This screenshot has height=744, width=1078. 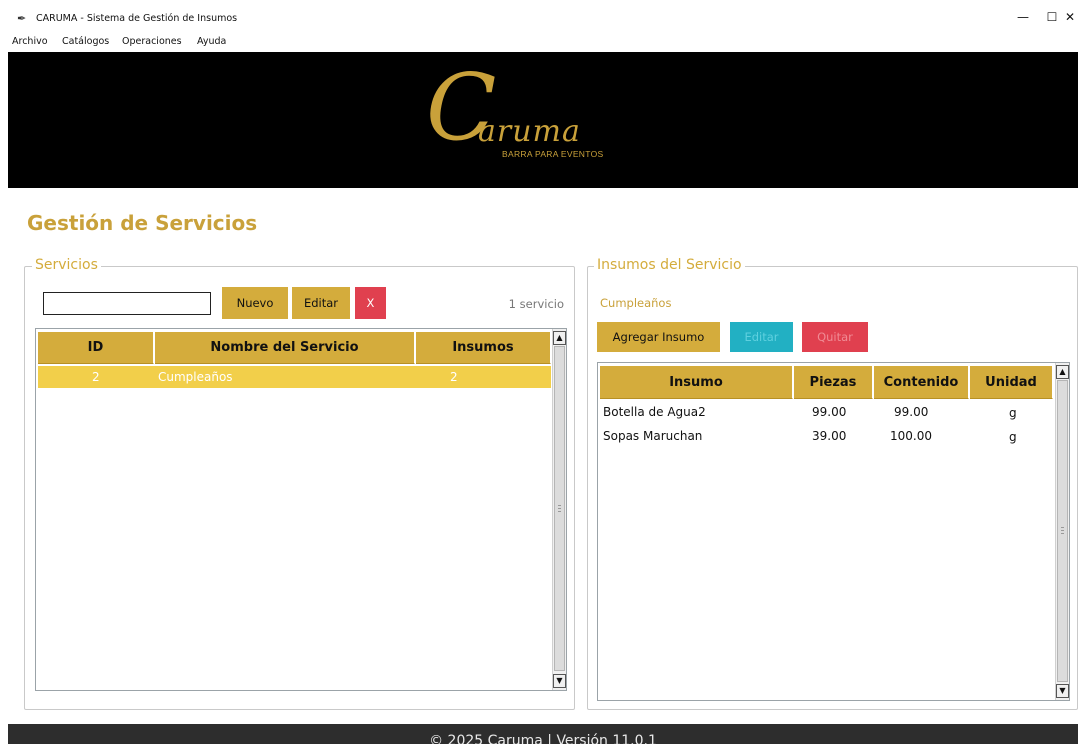 What do you see at coordinates (321, 303) in the screenshot?
I see `edit-service-button: Editar` at bounding box center [321, 303].